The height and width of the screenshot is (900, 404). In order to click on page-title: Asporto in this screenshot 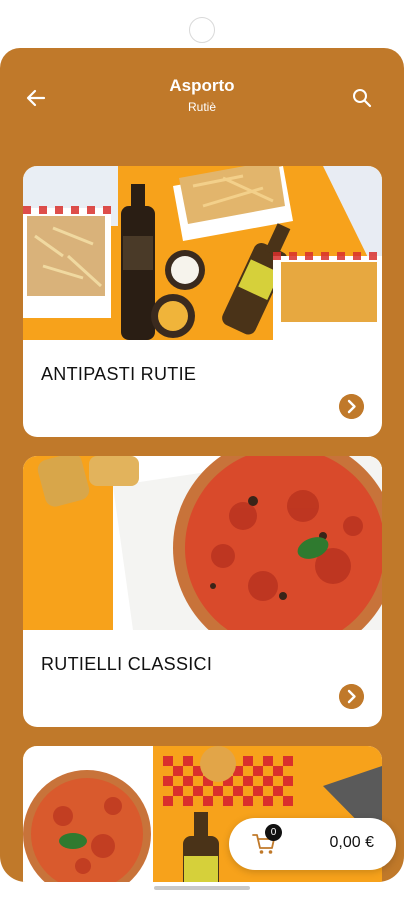, I will do `click(202, 85)`.